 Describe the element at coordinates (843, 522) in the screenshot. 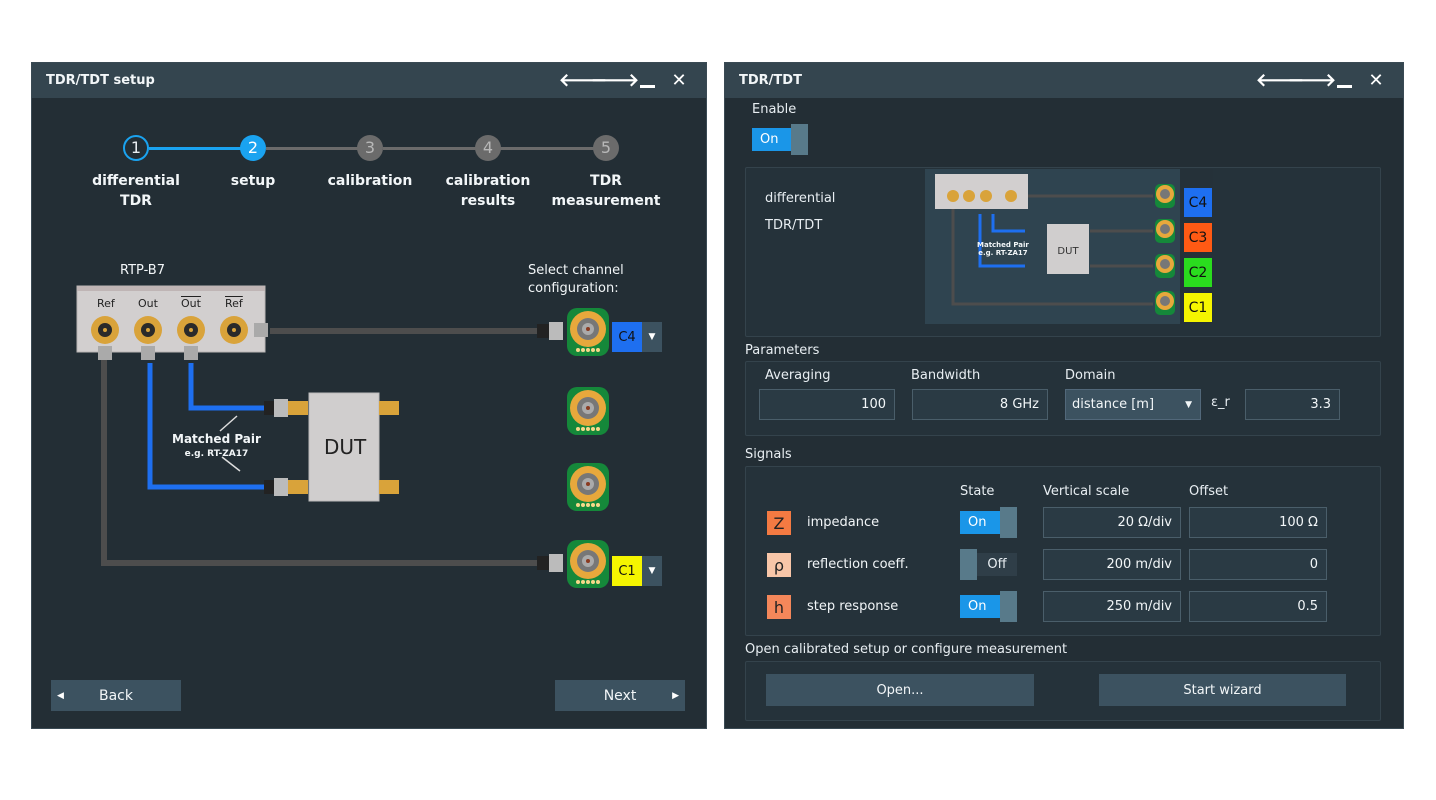

I see `signal-name: impedance` at that location.